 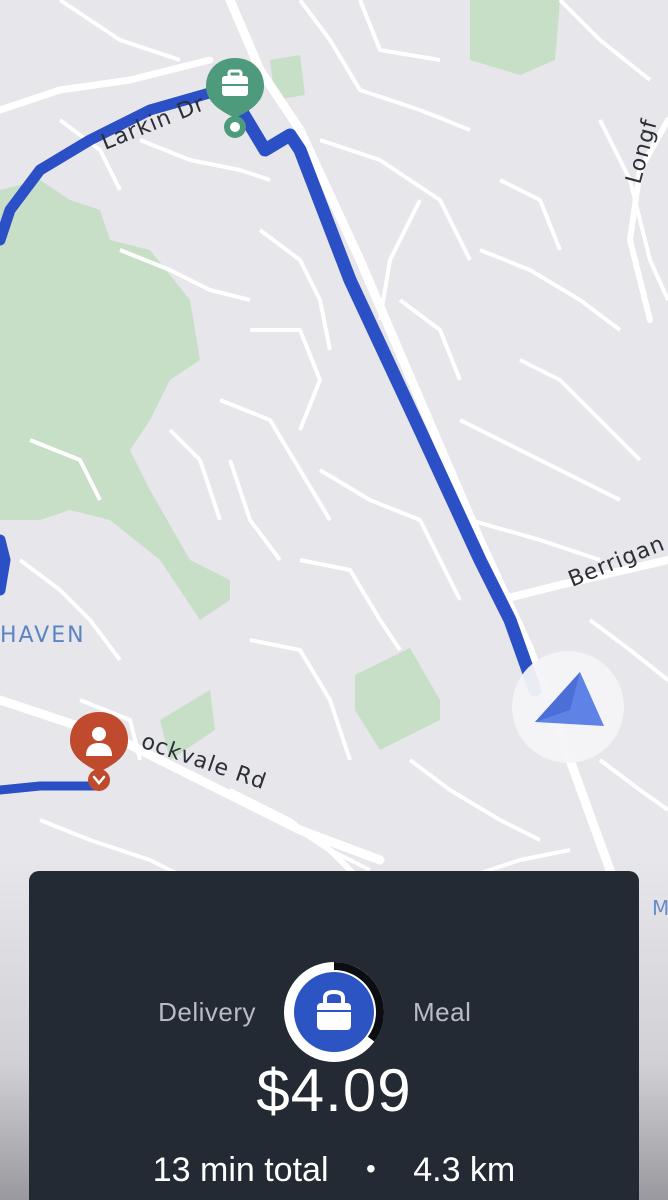 What do you see at coordinates (568, 707) in the screenshot?
I see `current-location-marker` at bounding box center [568, 707].